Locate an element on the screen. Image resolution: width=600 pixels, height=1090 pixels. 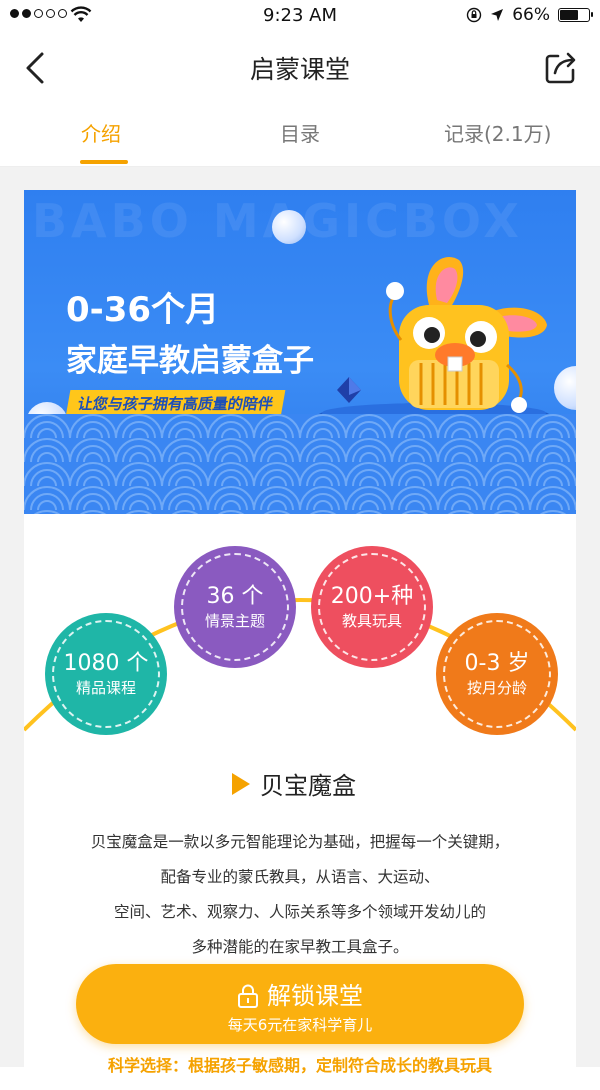
section-heading: 贝宝魔盒 is located at coordinates (294, 783).